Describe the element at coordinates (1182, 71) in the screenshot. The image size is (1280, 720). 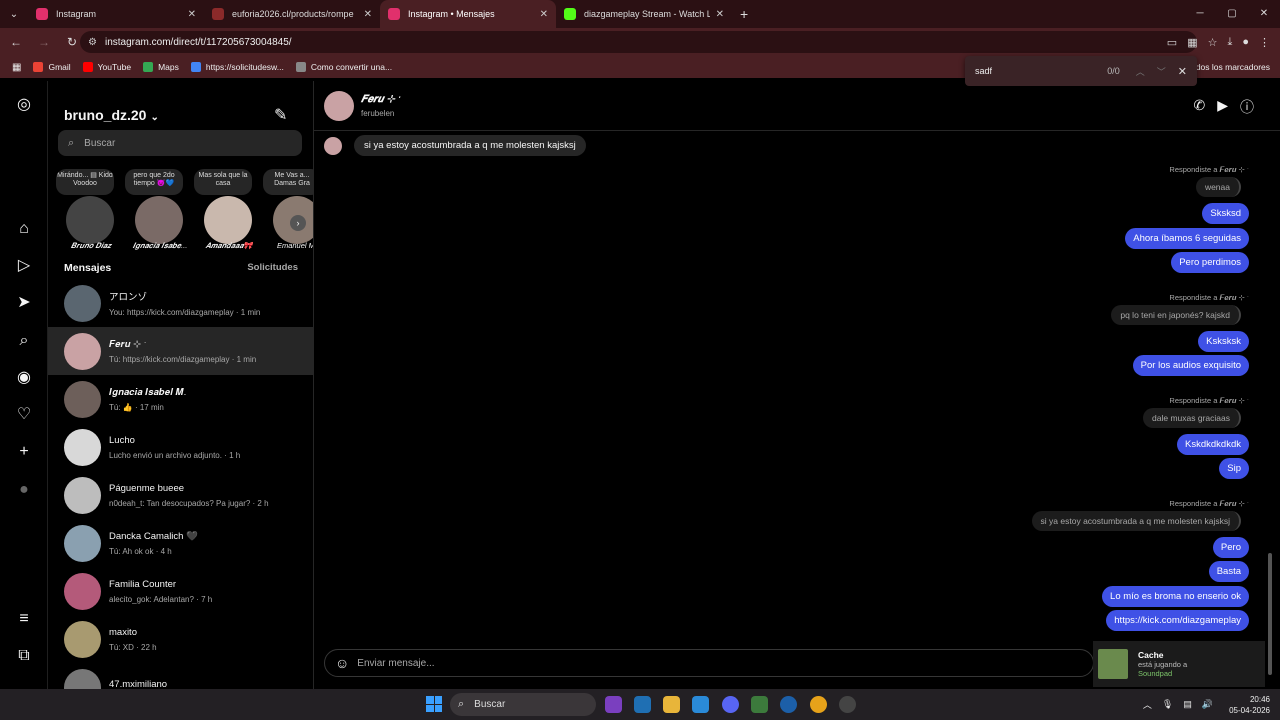
I see `find-close-icon: ✕` at that location.